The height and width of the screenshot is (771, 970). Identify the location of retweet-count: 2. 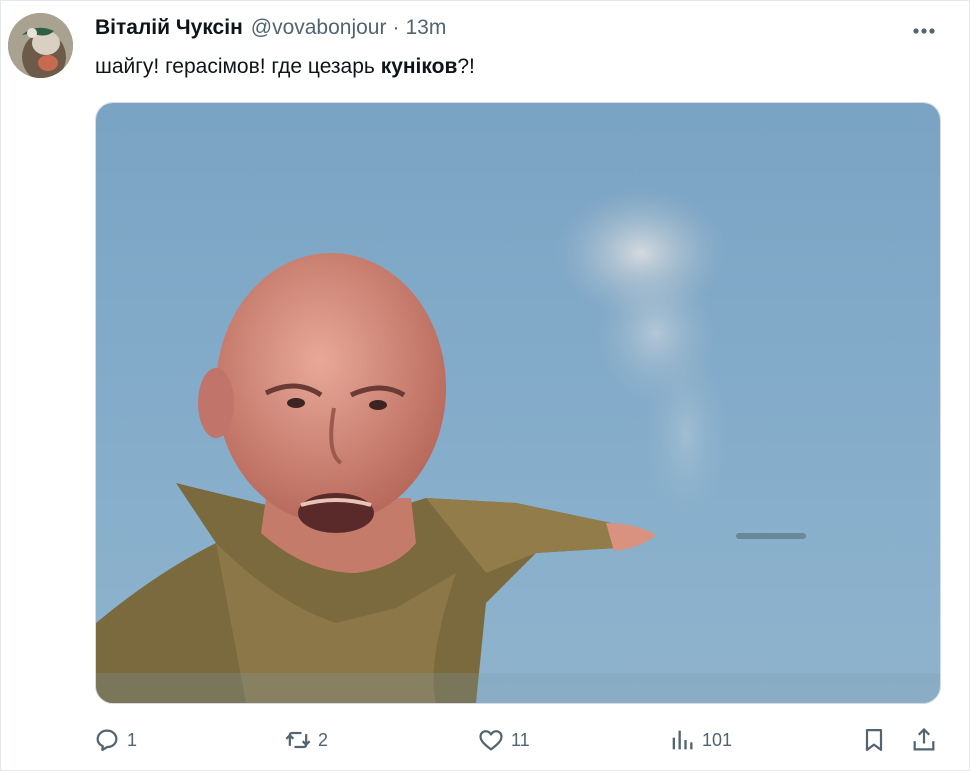
(323, 739).